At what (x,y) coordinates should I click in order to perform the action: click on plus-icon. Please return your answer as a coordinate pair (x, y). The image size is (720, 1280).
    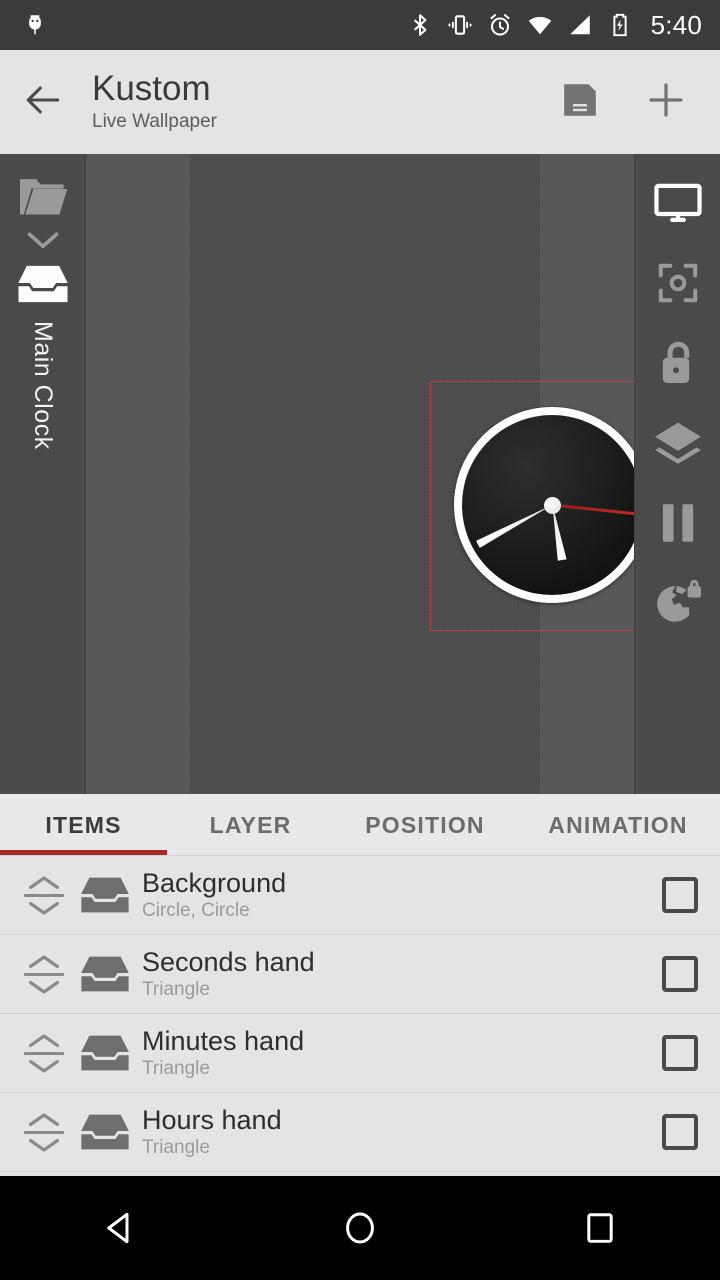
    Looking at the image, I should click on (666, 102).